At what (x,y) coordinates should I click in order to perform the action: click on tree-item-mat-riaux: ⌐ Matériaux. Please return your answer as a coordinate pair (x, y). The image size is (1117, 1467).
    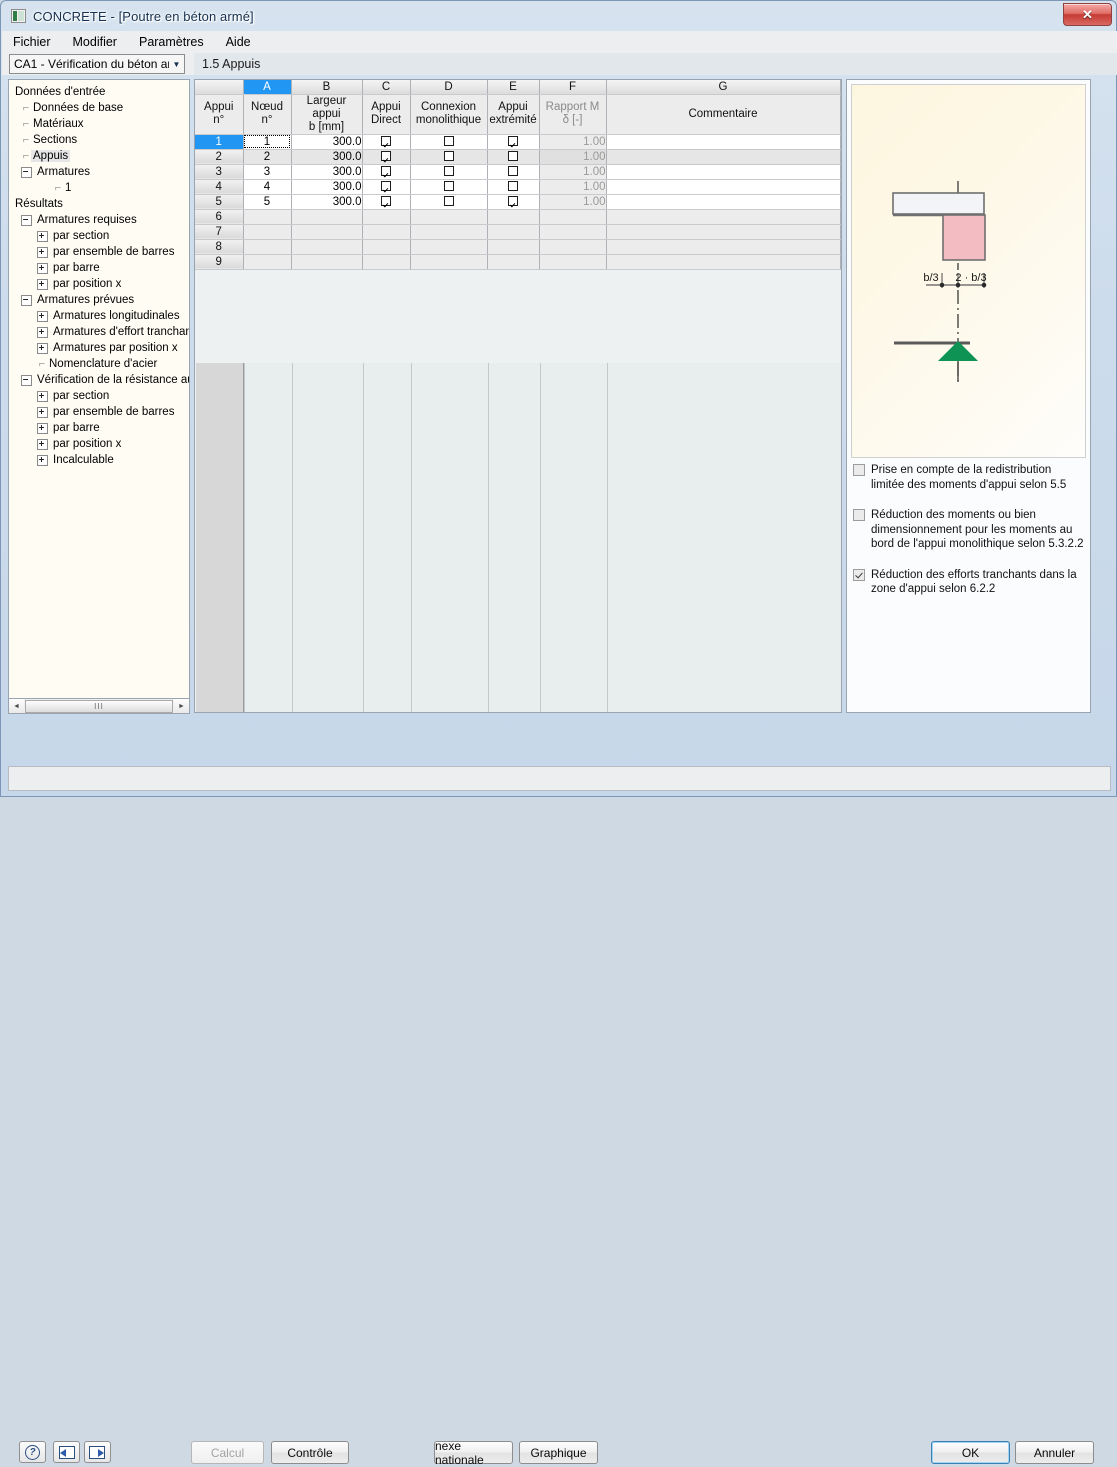
    Looking at the image, I should click on (100, 124).